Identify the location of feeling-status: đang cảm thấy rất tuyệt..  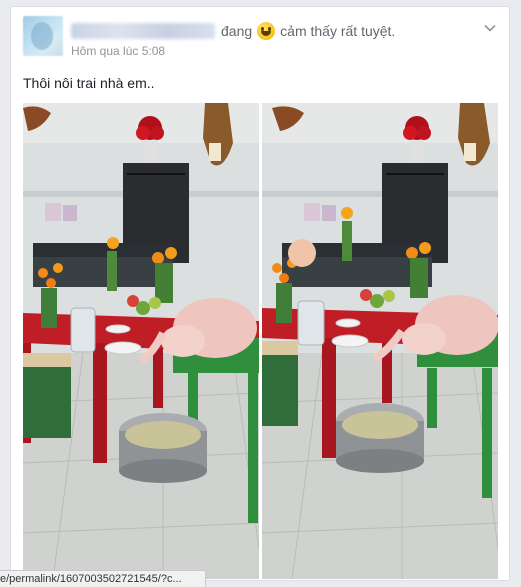
(308, 31).